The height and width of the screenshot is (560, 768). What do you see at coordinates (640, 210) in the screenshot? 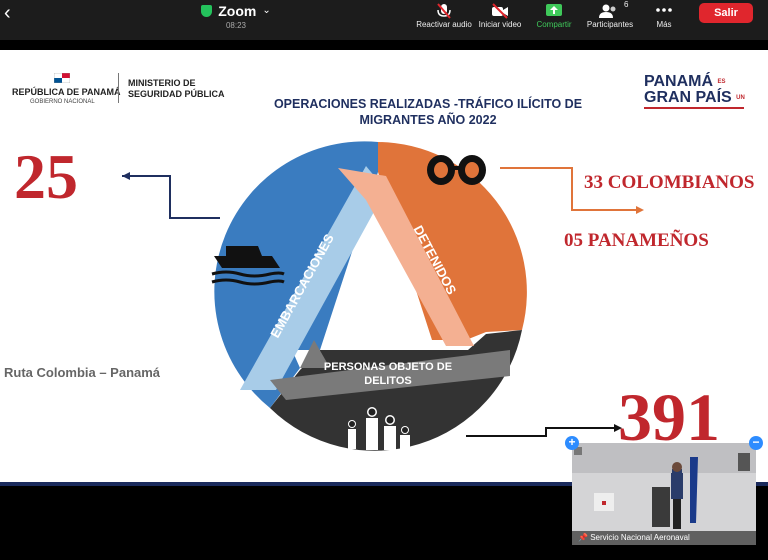
I see `arrow-head-colombianos` at bounding box center [640, 210].